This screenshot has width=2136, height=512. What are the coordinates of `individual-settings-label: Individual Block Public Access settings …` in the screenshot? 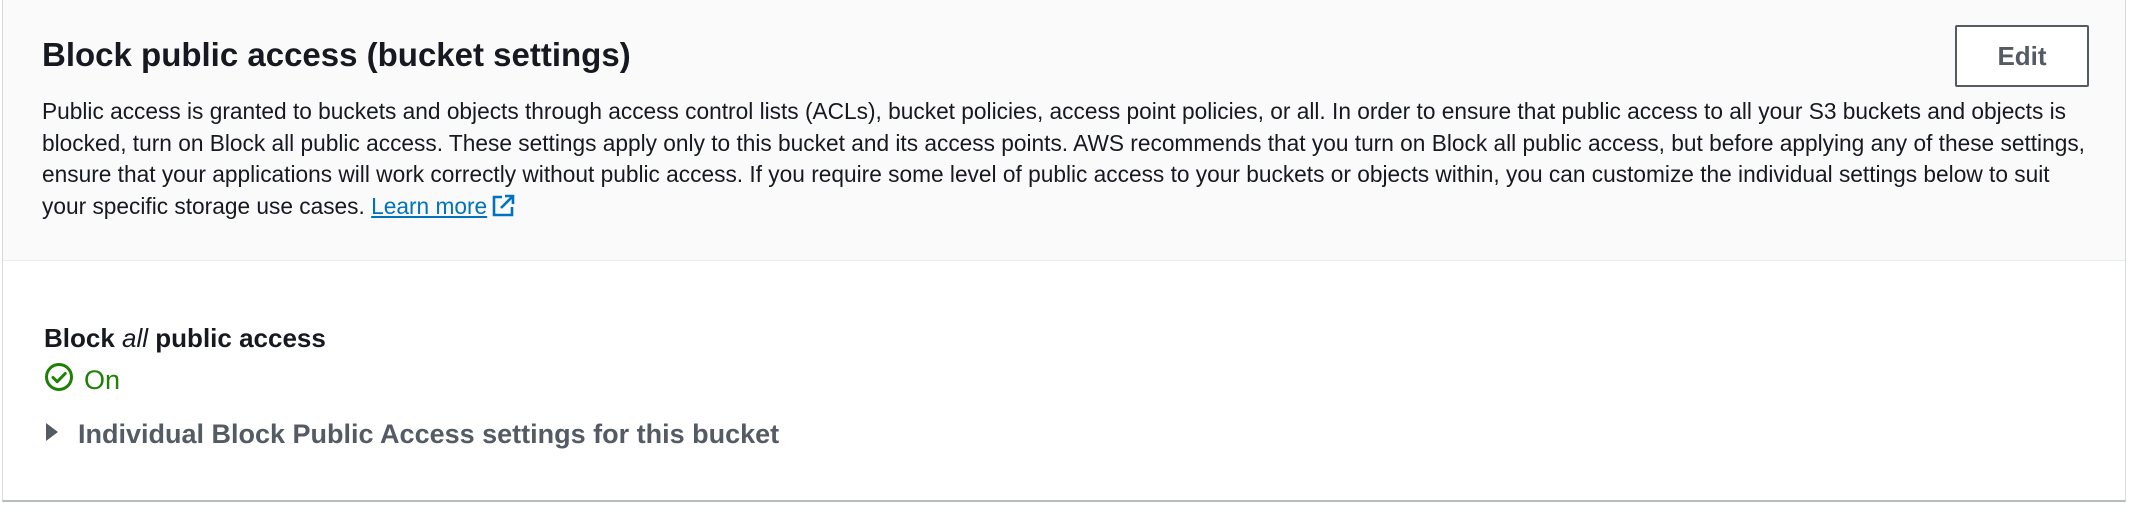 It's located at (428, 434).